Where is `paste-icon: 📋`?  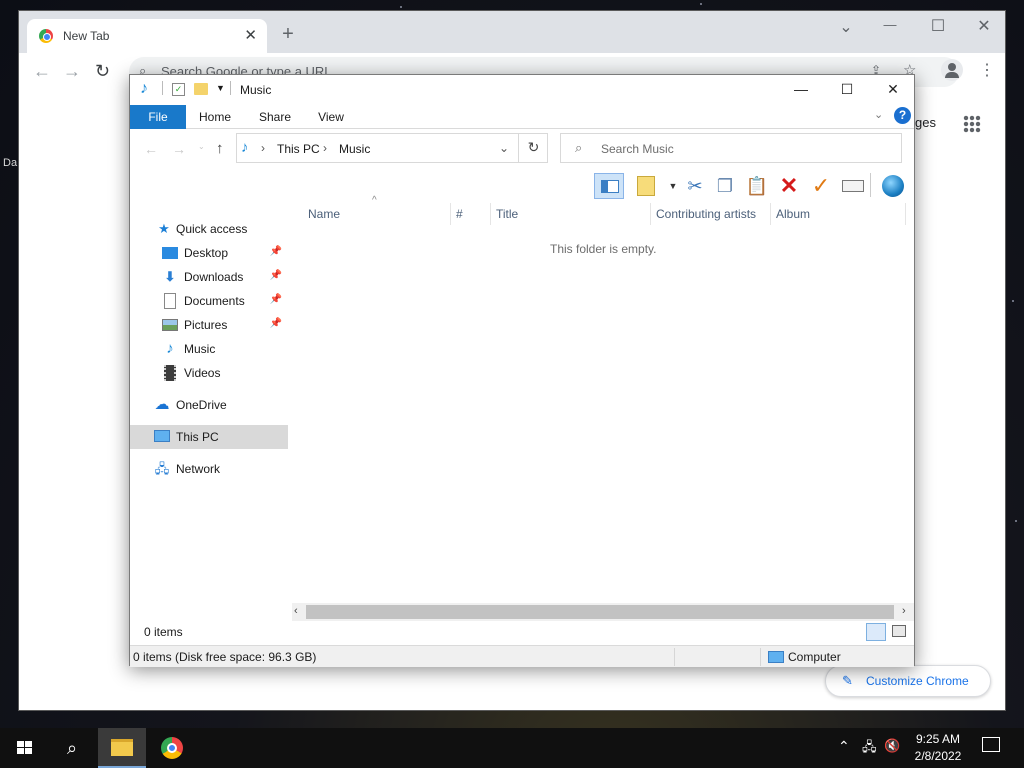
paste-icon: 📋 is located at coordinates (757, 186).